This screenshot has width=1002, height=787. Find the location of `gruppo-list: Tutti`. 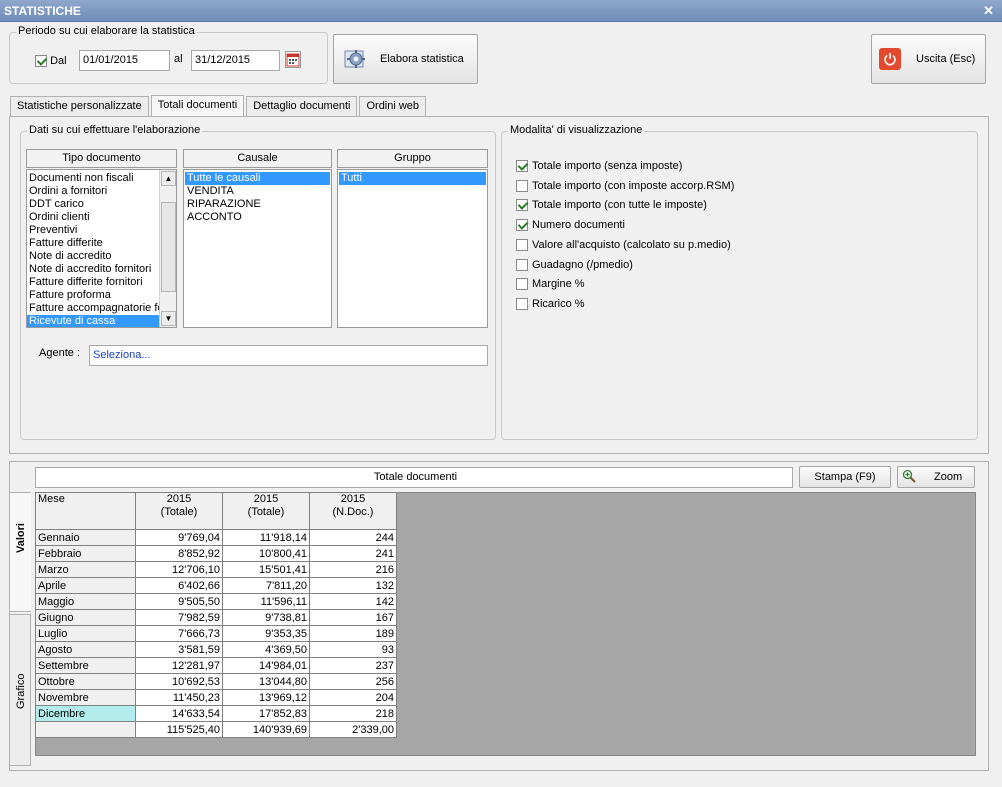

gruppo-list: Tutti is located at coordinates (412, 248).